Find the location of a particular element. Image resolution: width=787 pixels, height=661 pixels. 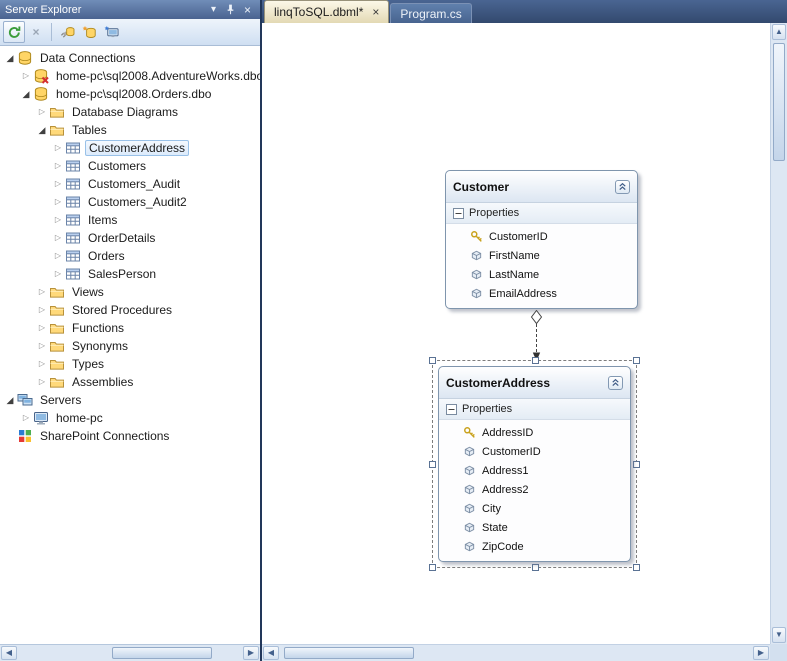

tree-item-table-items: ▷ Items is located at coordinates (130, 220).